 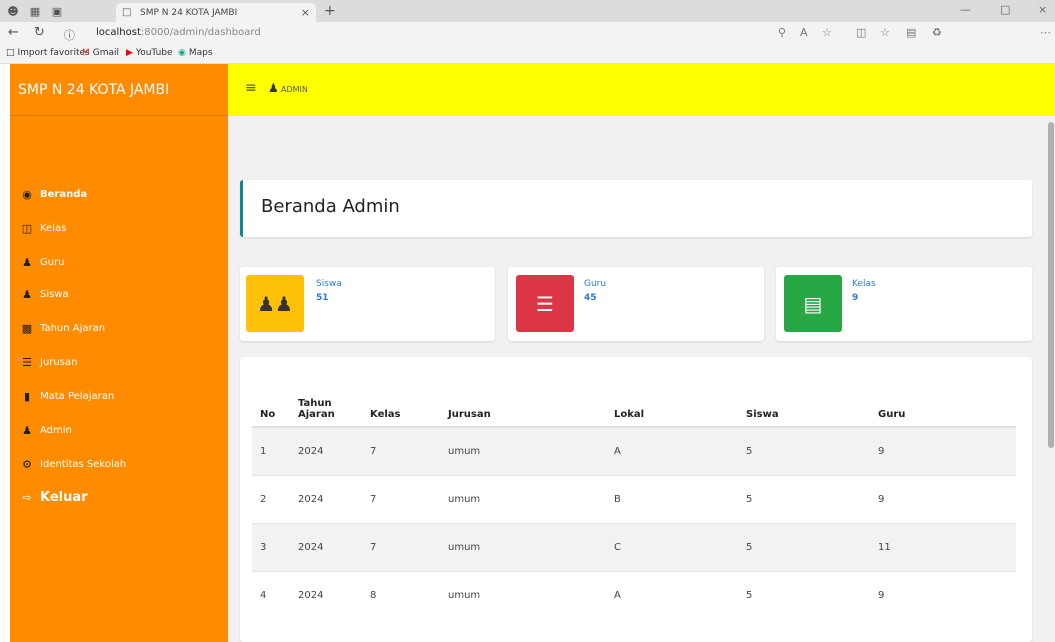 What do you see at coordinates (62, 328) in the screenshot?
I see `sidebar-item-tahun-ajaran: ▩ Tahun Ajaran` at bounding box center [62, 328].